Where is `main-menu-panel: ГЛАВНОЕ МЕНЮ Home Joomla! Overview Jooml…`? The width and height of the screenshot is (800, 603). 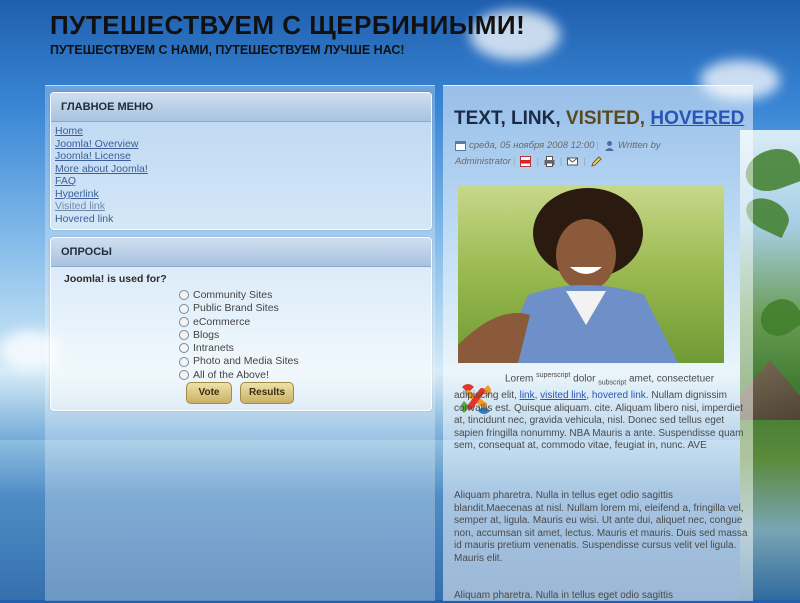
main-menu-panel: ГЛАВНОЕ МЕНЮ Home Joomla! Overview Jooml… is located at coordinates (241, 161).